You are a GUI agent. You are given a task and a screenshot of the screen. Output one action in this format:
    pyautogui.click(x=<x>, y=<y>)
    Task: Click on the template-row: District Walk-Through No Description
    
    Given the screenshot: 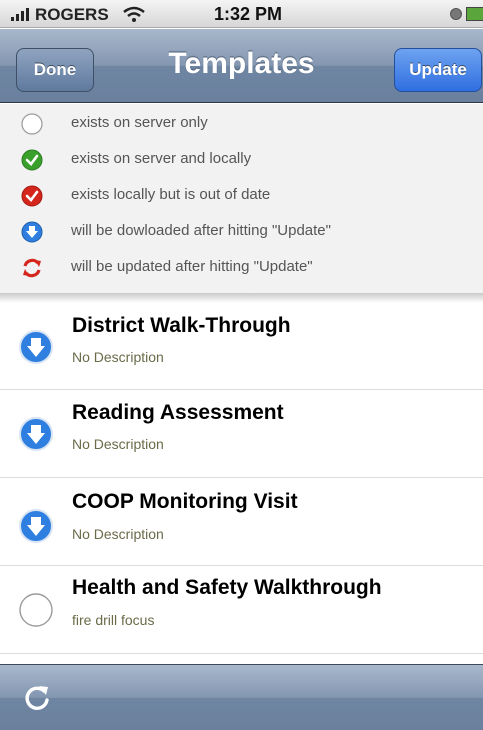 What is the action you would take?
    pyautogui.click(x=241, y=346)
    